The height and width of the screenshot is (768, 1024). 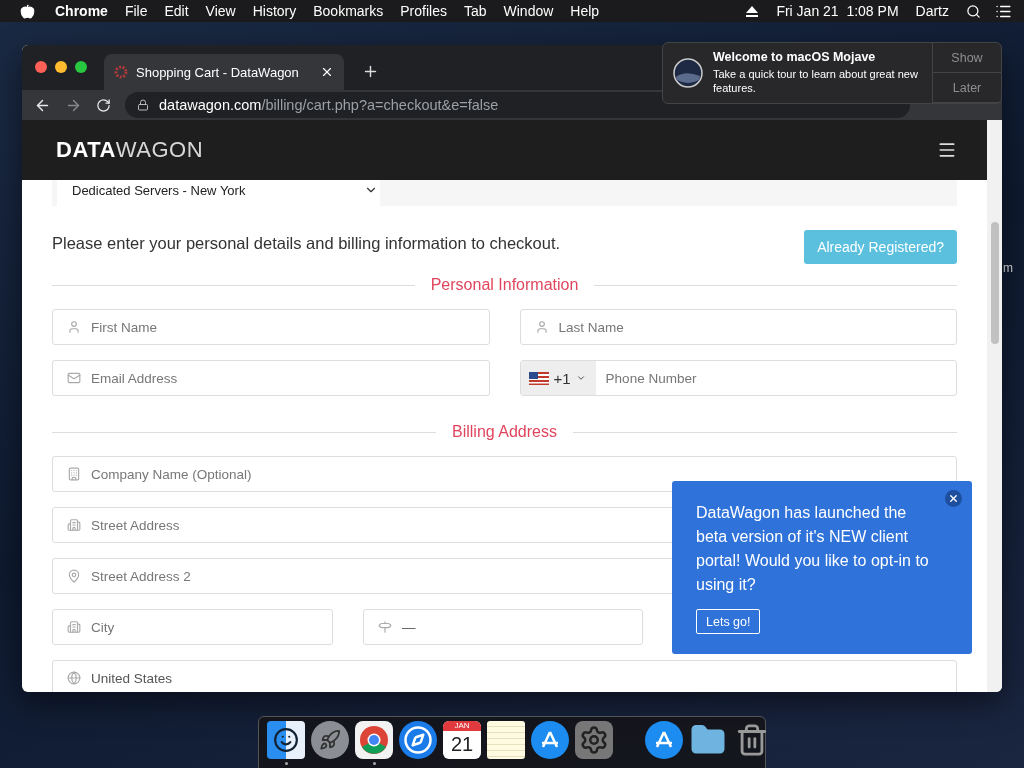 What do you see at coordinates (176, 11) in the screenshot?
I see `menu-item: Edit` at bounding box center [176, 11].